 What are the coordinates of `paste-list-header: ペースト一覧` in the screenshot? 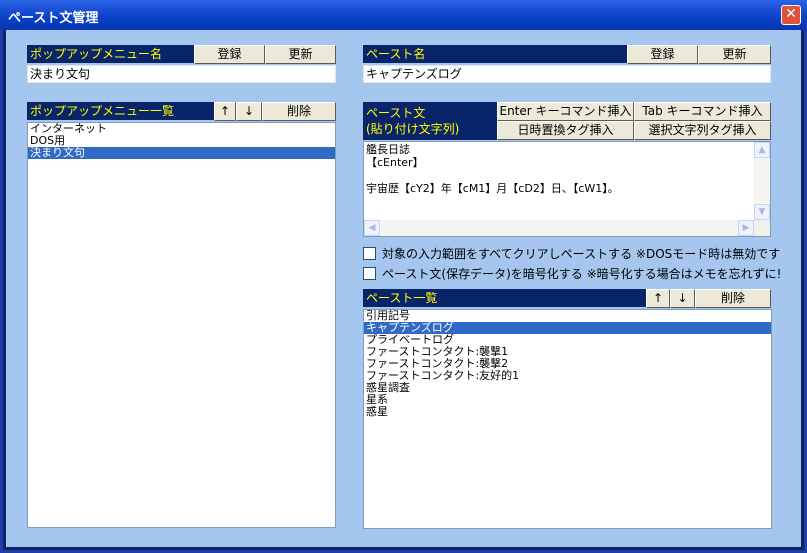 It's located at (504, 298).